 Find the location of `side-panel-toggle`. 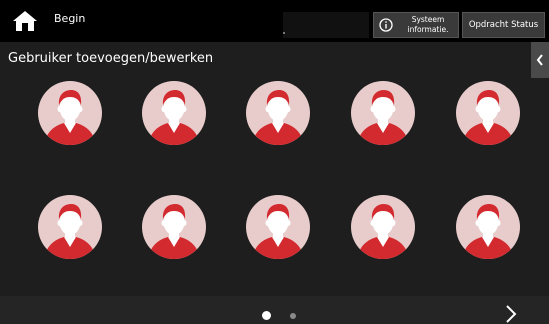

side-panel-toggle is located at coordinates (540, 60).